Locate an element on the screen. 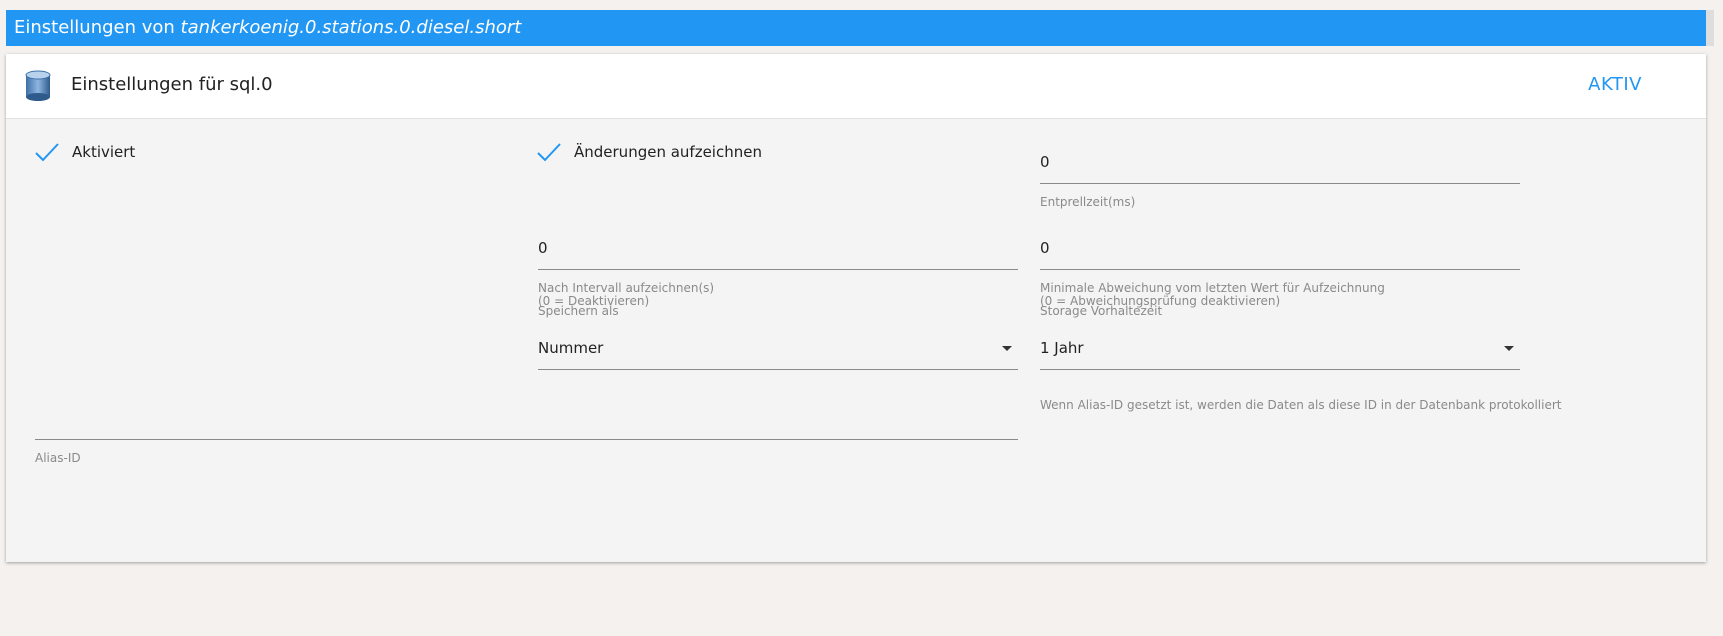  panel-title: Einstellungen für sql.0 is located at coordinates (172, 84).